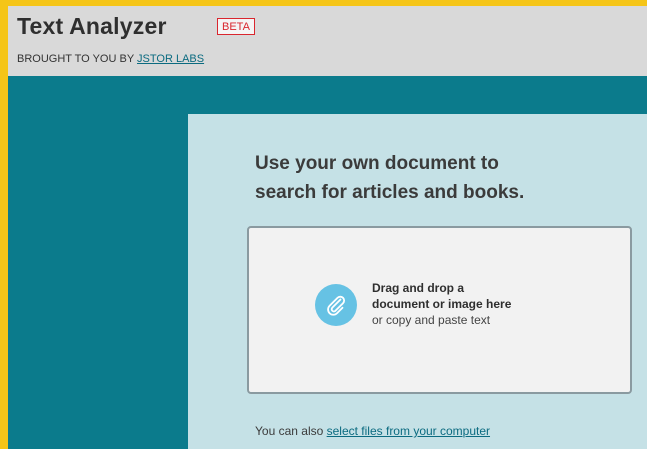  Describe the element at coordinates (442, 304) in the screenshot. I see `drop-line-2: document or image here` at that location.